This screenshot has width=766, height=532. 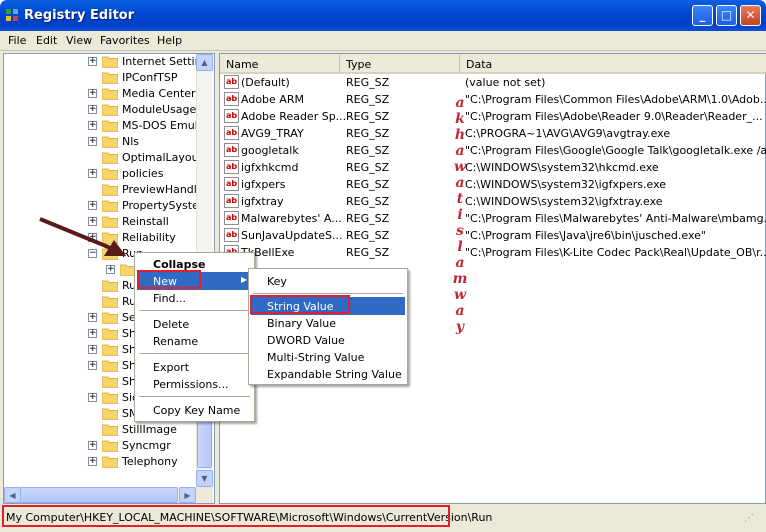 I want to click on submenu-arrow-icon: ▶, so click(x=244, y=279).